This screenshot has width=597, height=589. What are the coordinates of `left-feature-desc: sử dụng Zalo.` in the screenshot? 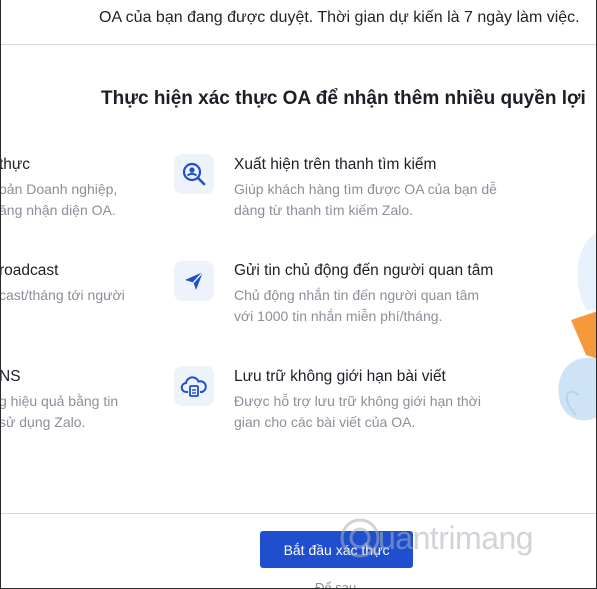 It's located at (43, 422).